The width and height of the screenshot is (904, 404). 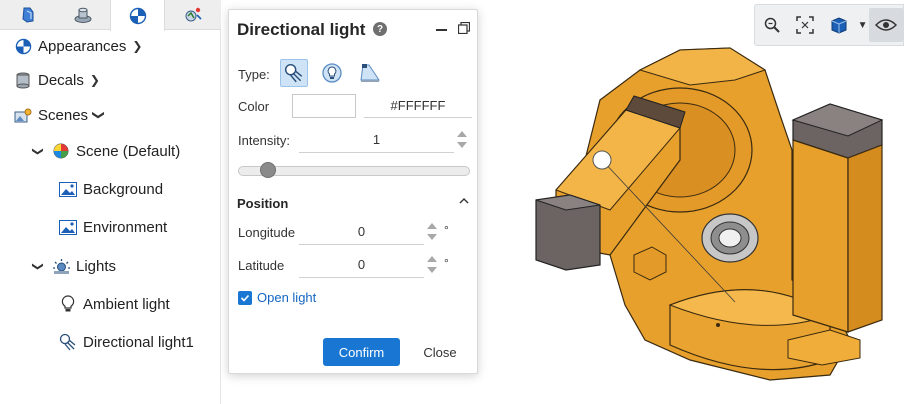 I want to click on spot-light-icon, so click(x=370, y=73).